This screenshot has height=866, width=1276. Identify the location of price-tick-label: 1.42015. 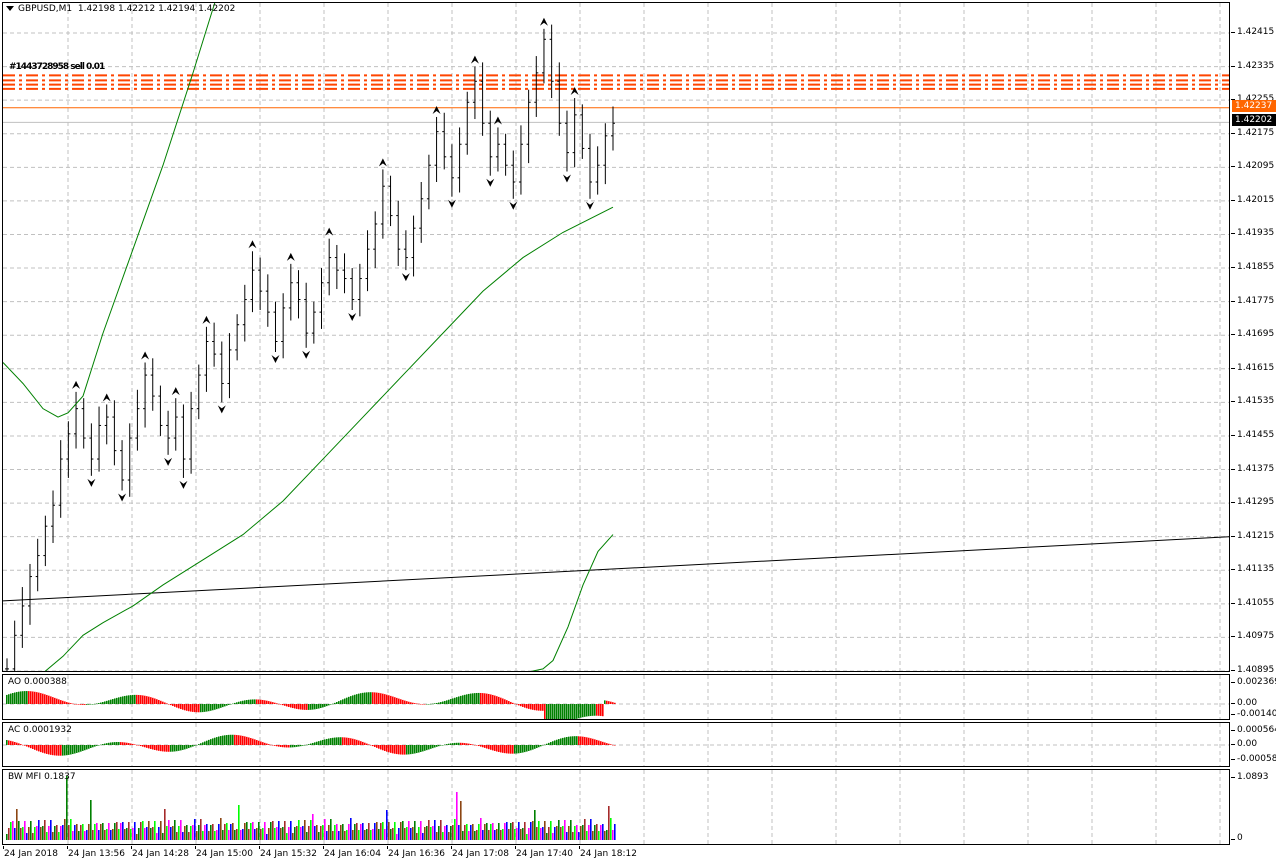
(1256, 199).